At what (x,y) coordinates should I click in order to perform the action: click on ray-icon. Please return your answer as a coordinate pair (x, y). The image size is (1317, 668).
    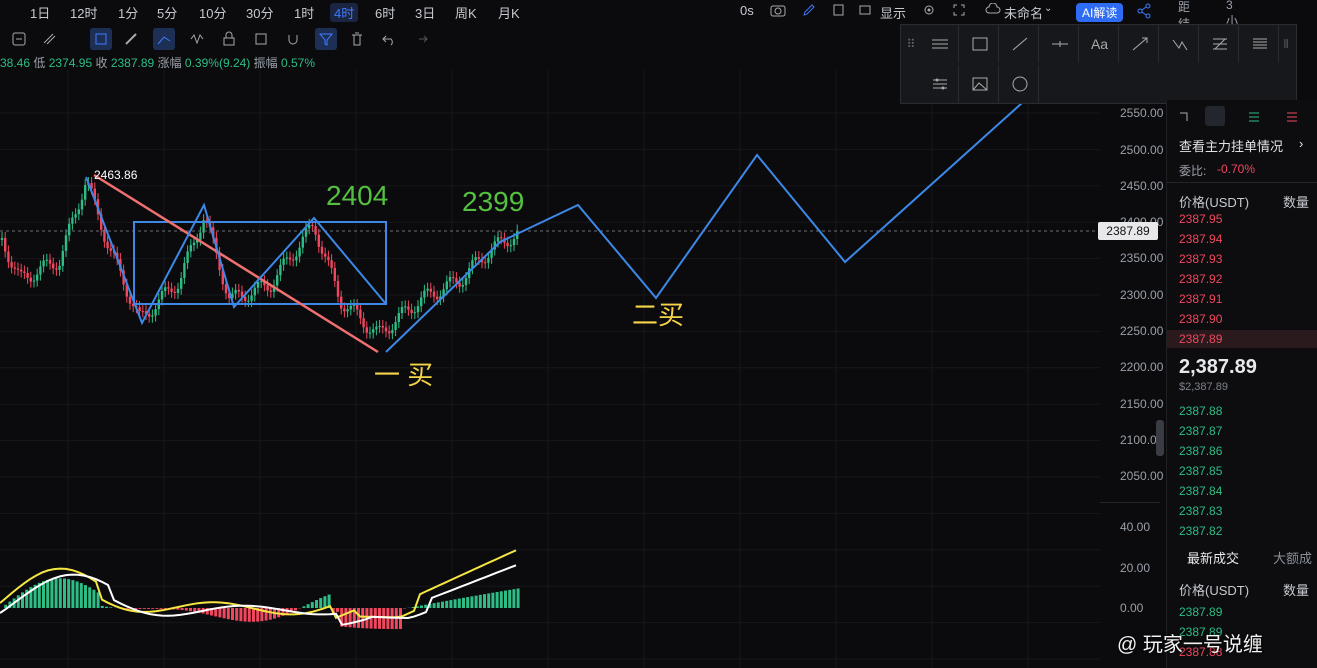
    Looking at the image, I should click on (1020, 44).